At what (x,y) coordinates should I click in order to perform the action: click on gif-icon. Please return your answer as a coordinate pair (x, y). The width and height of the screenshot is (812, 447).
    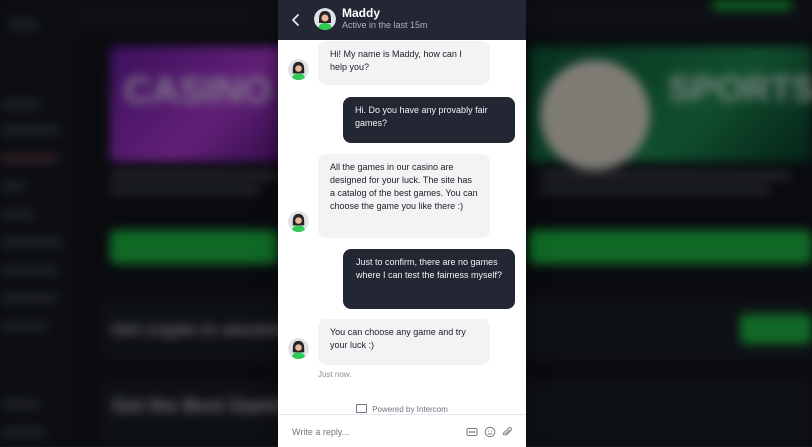
    Looking at the image, I should click on (472, 432).